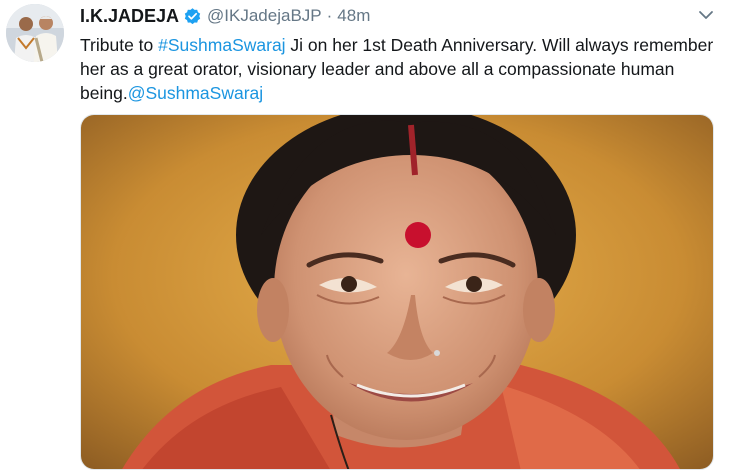 The image size is (739, 476). I want to click on author-handle: @IKJadejaBJP, so click(264, 16).